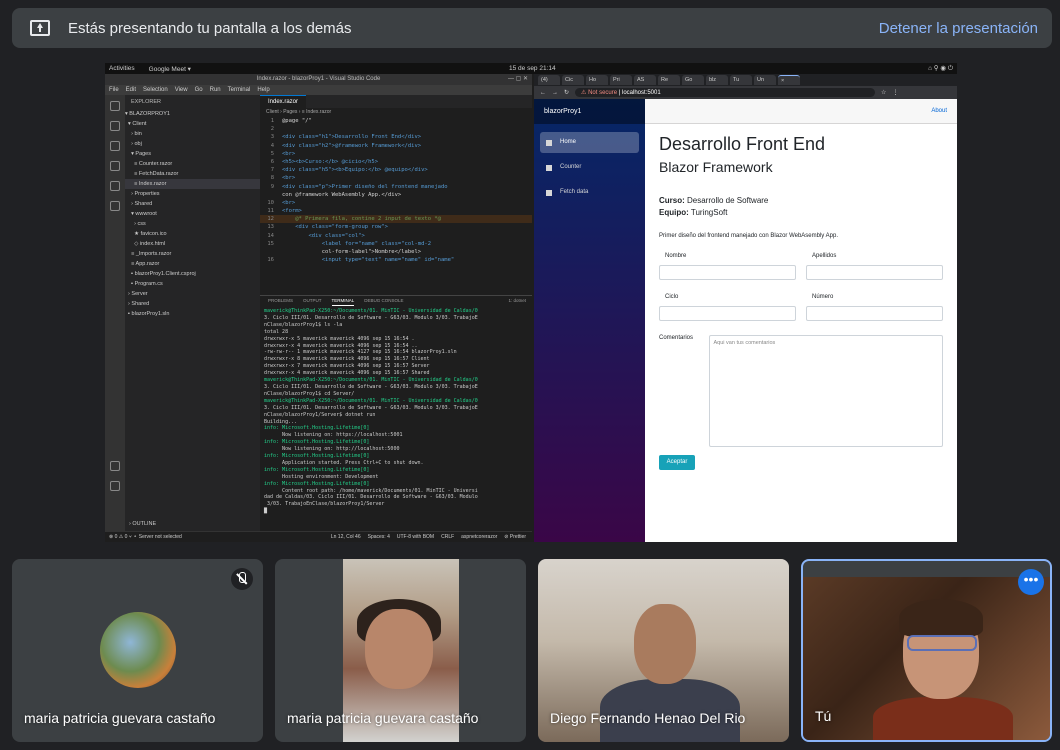 Image resolution: width=1060 pixels, height=750 pixels. What do you see at coordinates (597, 80) in the screenshot?
I see `browser-tab: Ho` at bounding box center [597, 80].